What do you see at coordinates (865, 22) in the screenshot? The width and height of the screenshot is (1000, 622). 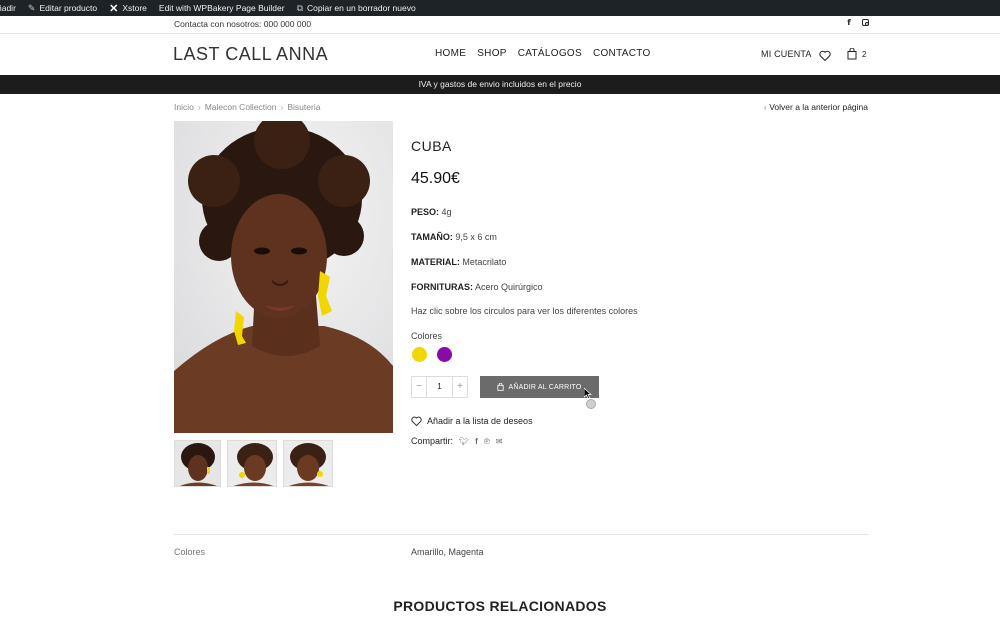 I see `instagram-icon` at bounding box center [865, 22].